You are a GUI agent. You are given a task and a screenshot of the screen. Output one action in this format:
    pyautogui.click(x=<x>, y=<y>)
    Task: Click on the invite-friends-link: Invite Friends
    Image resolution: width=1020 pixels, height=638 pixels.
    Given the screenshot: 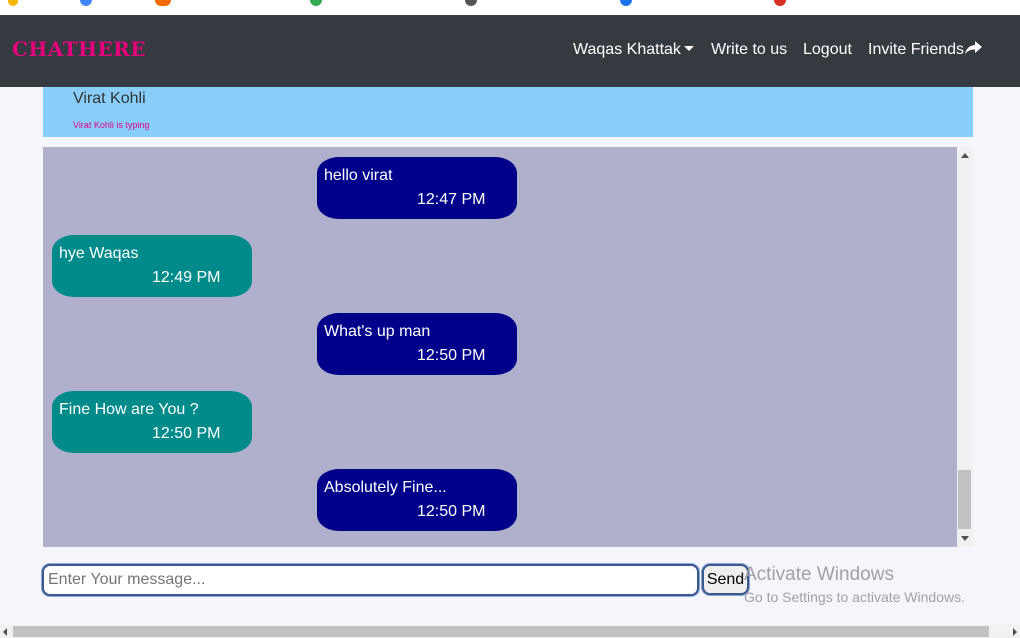 What is the action you would take?
    pyautogui.click(x=925, y=49)
    